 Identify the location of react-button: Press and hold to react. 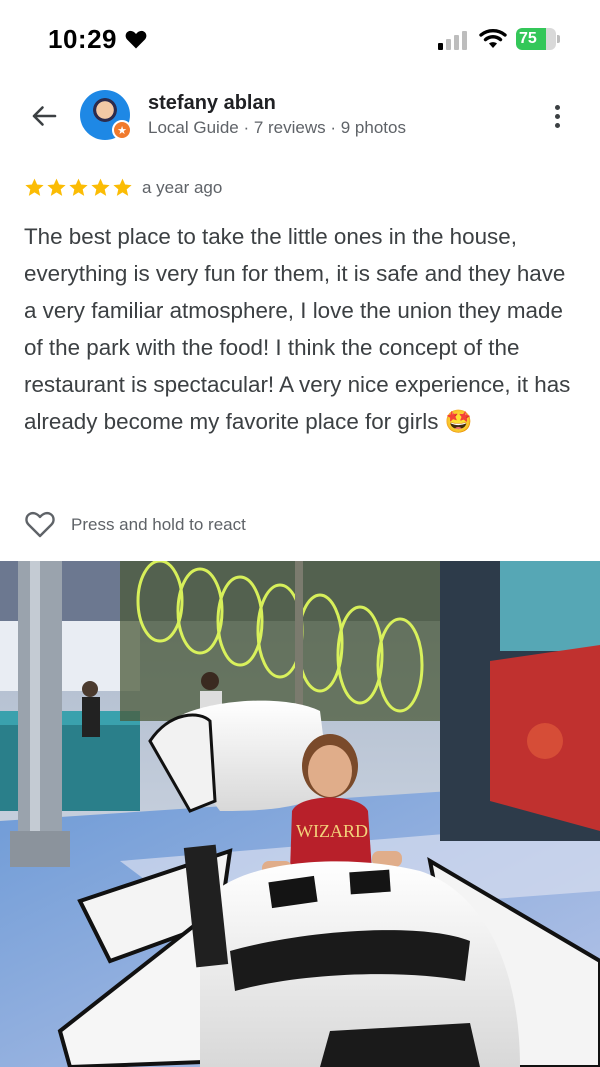
(135, 524).